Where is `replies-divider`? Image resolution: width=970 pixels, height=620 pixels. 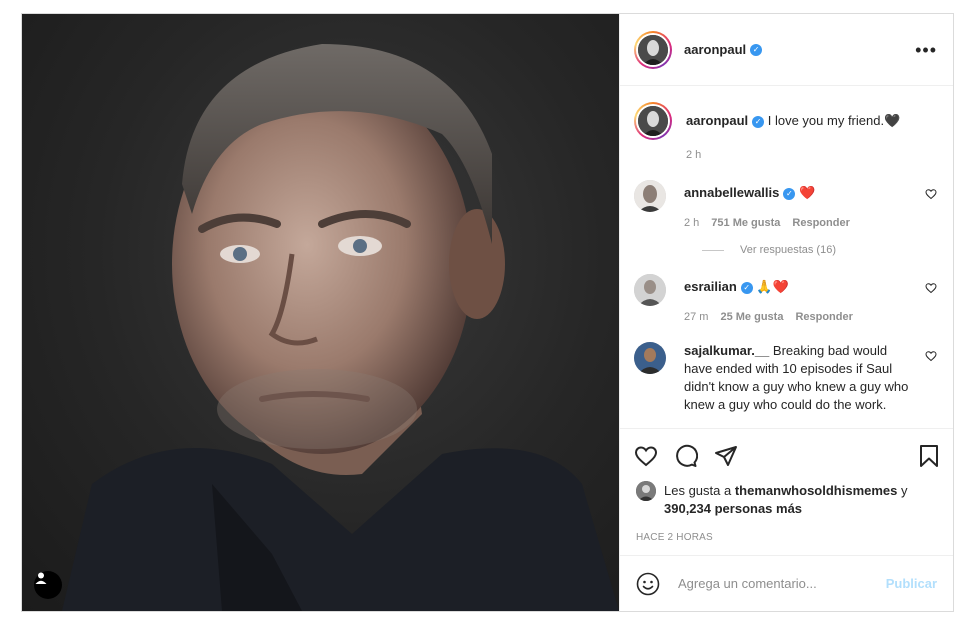
replies-divider is located at coordinates (713, 250).